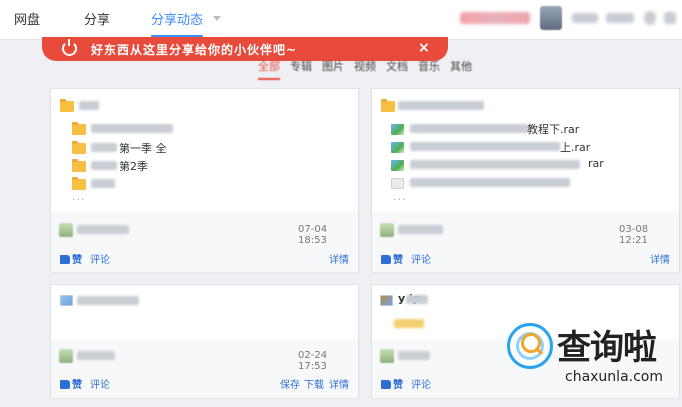 This screenshot has width=682, height=407. Describe the element at coordinates (525, 241) in the screenshot. I see `card-footer: 03-08 12:21 赞 评论 详情` at that location.